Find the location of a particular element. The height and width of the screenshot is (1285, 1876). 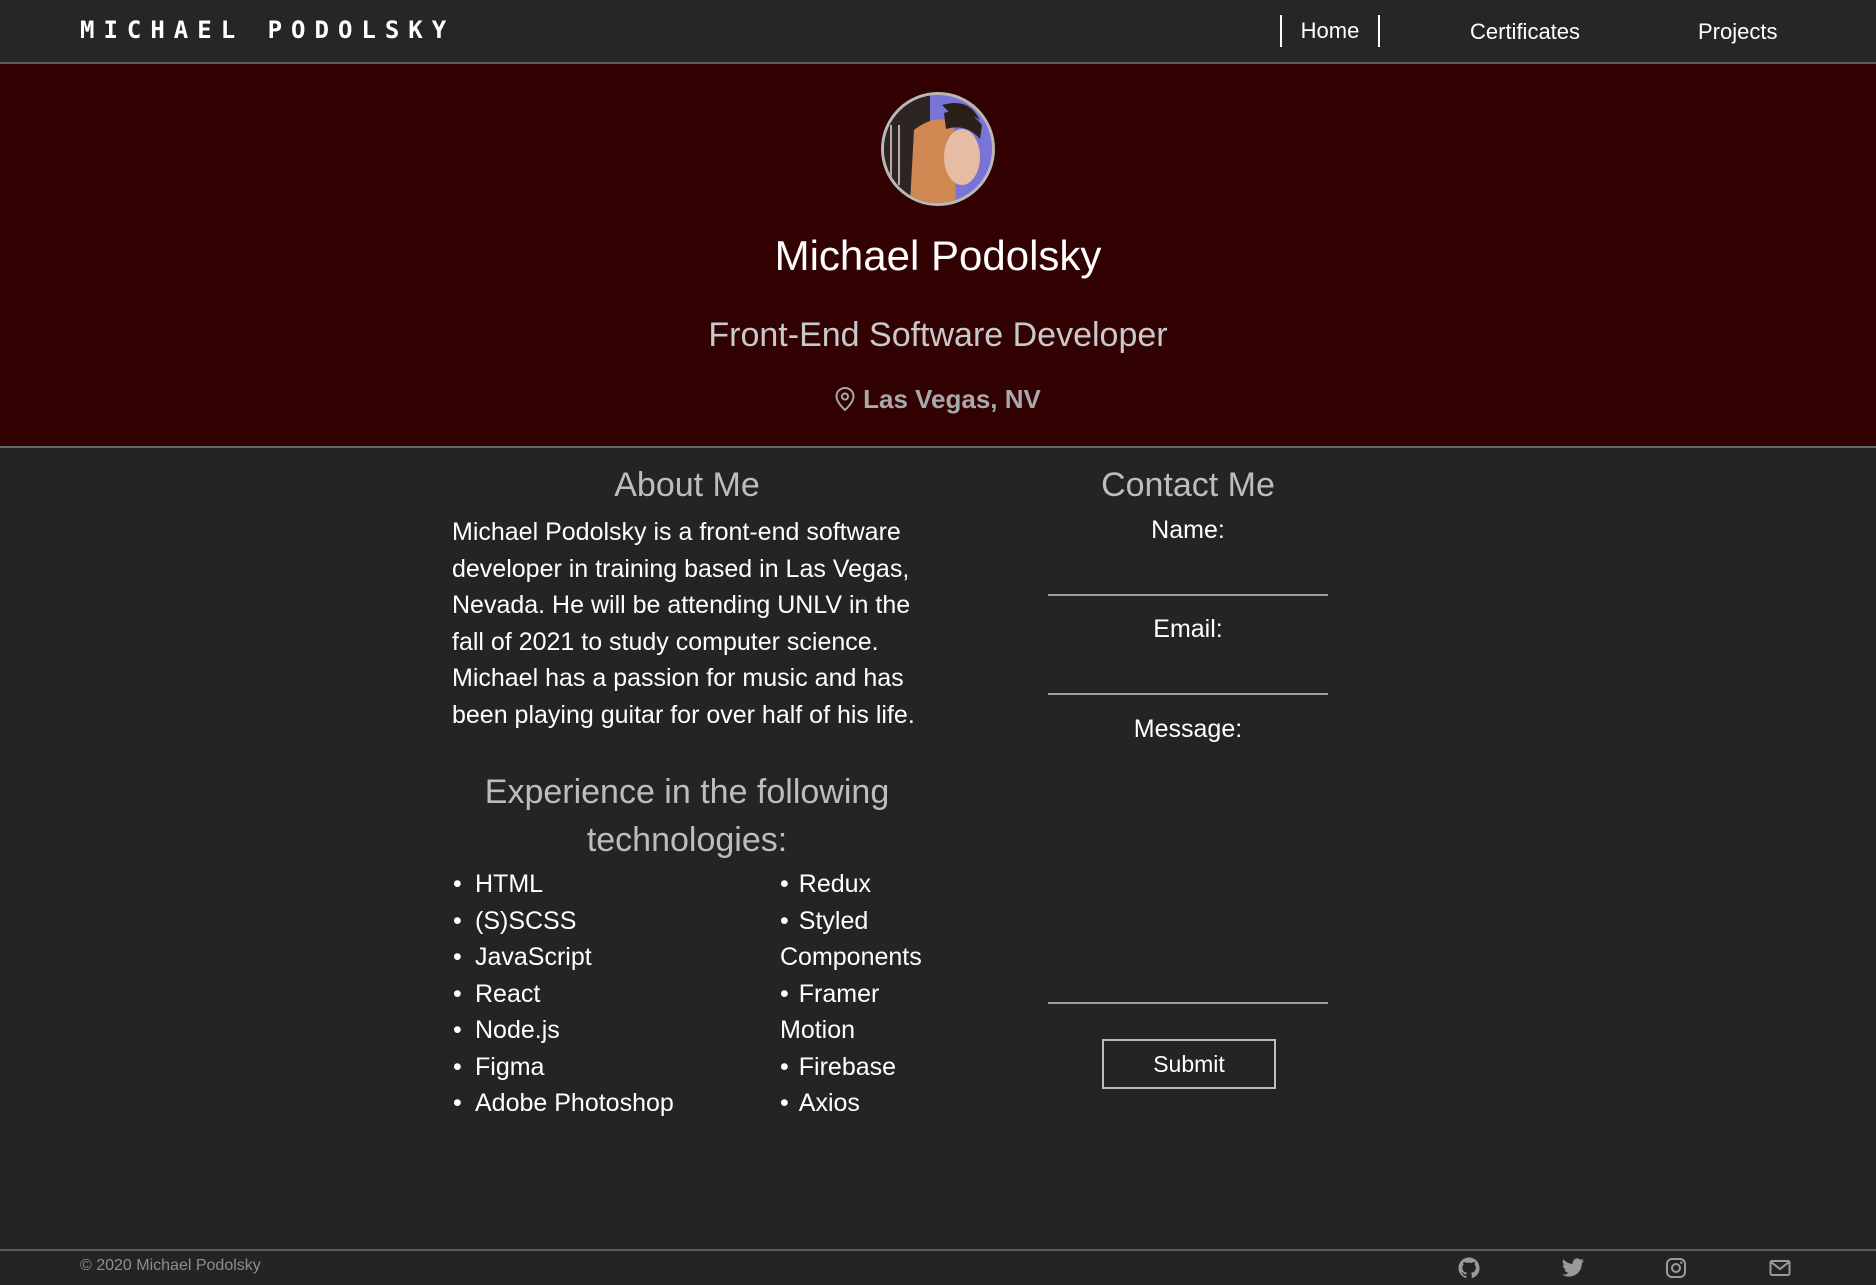

message-field is located at coordinates (1188, 881).